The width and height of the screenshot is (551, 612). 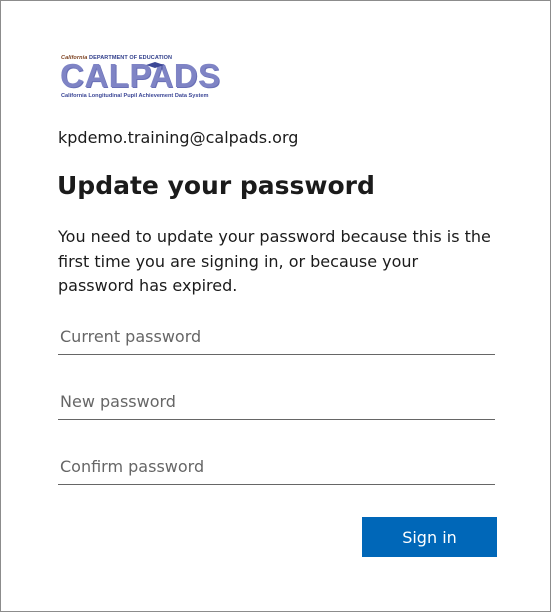 I want to click on confirm-password-input, so click(x=276, y=467).